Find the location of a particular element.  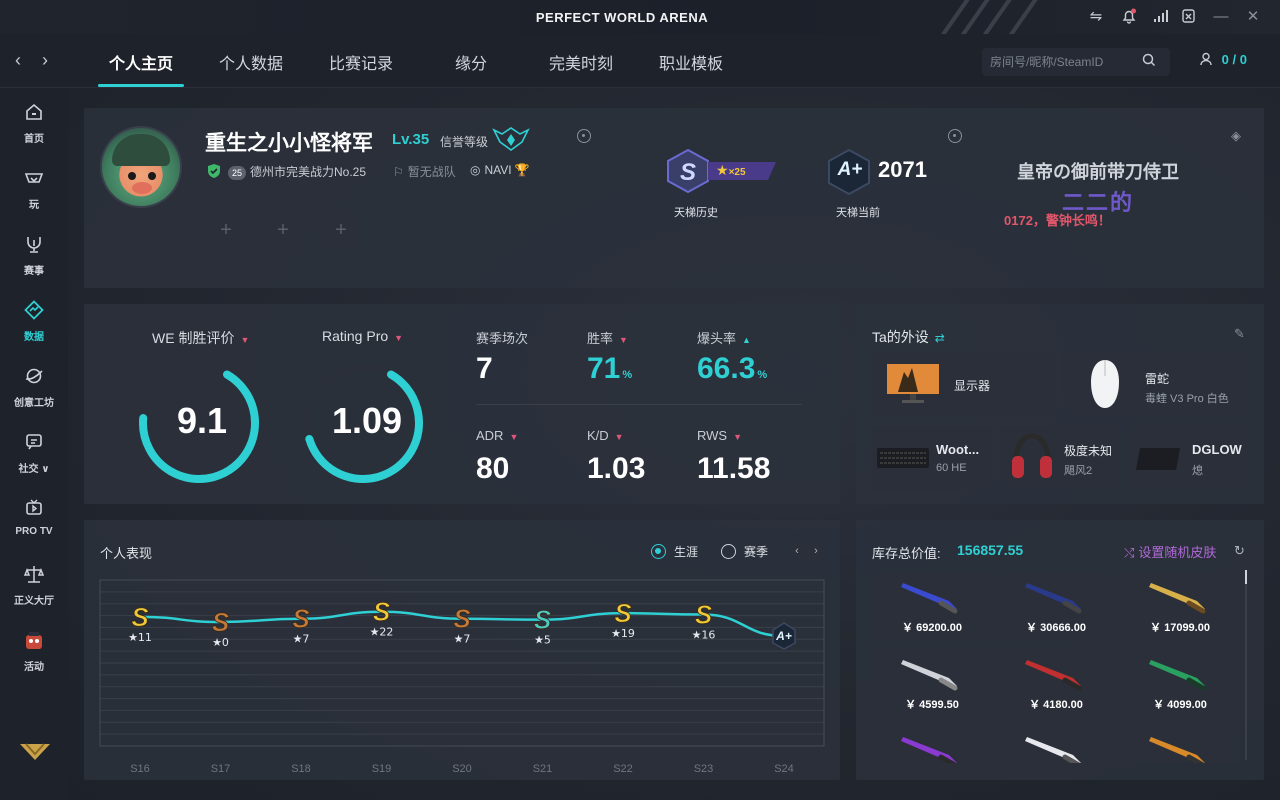

gear-monitor-card: 显示器 is located at coordinates (963, 384).